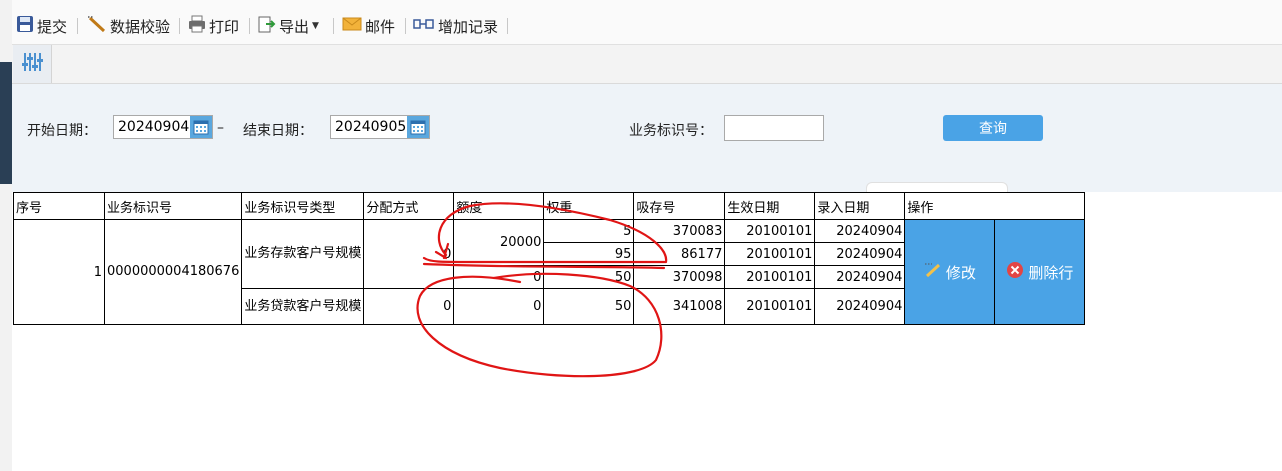  I want to click on edit-label: 修改, so click(960, 272).